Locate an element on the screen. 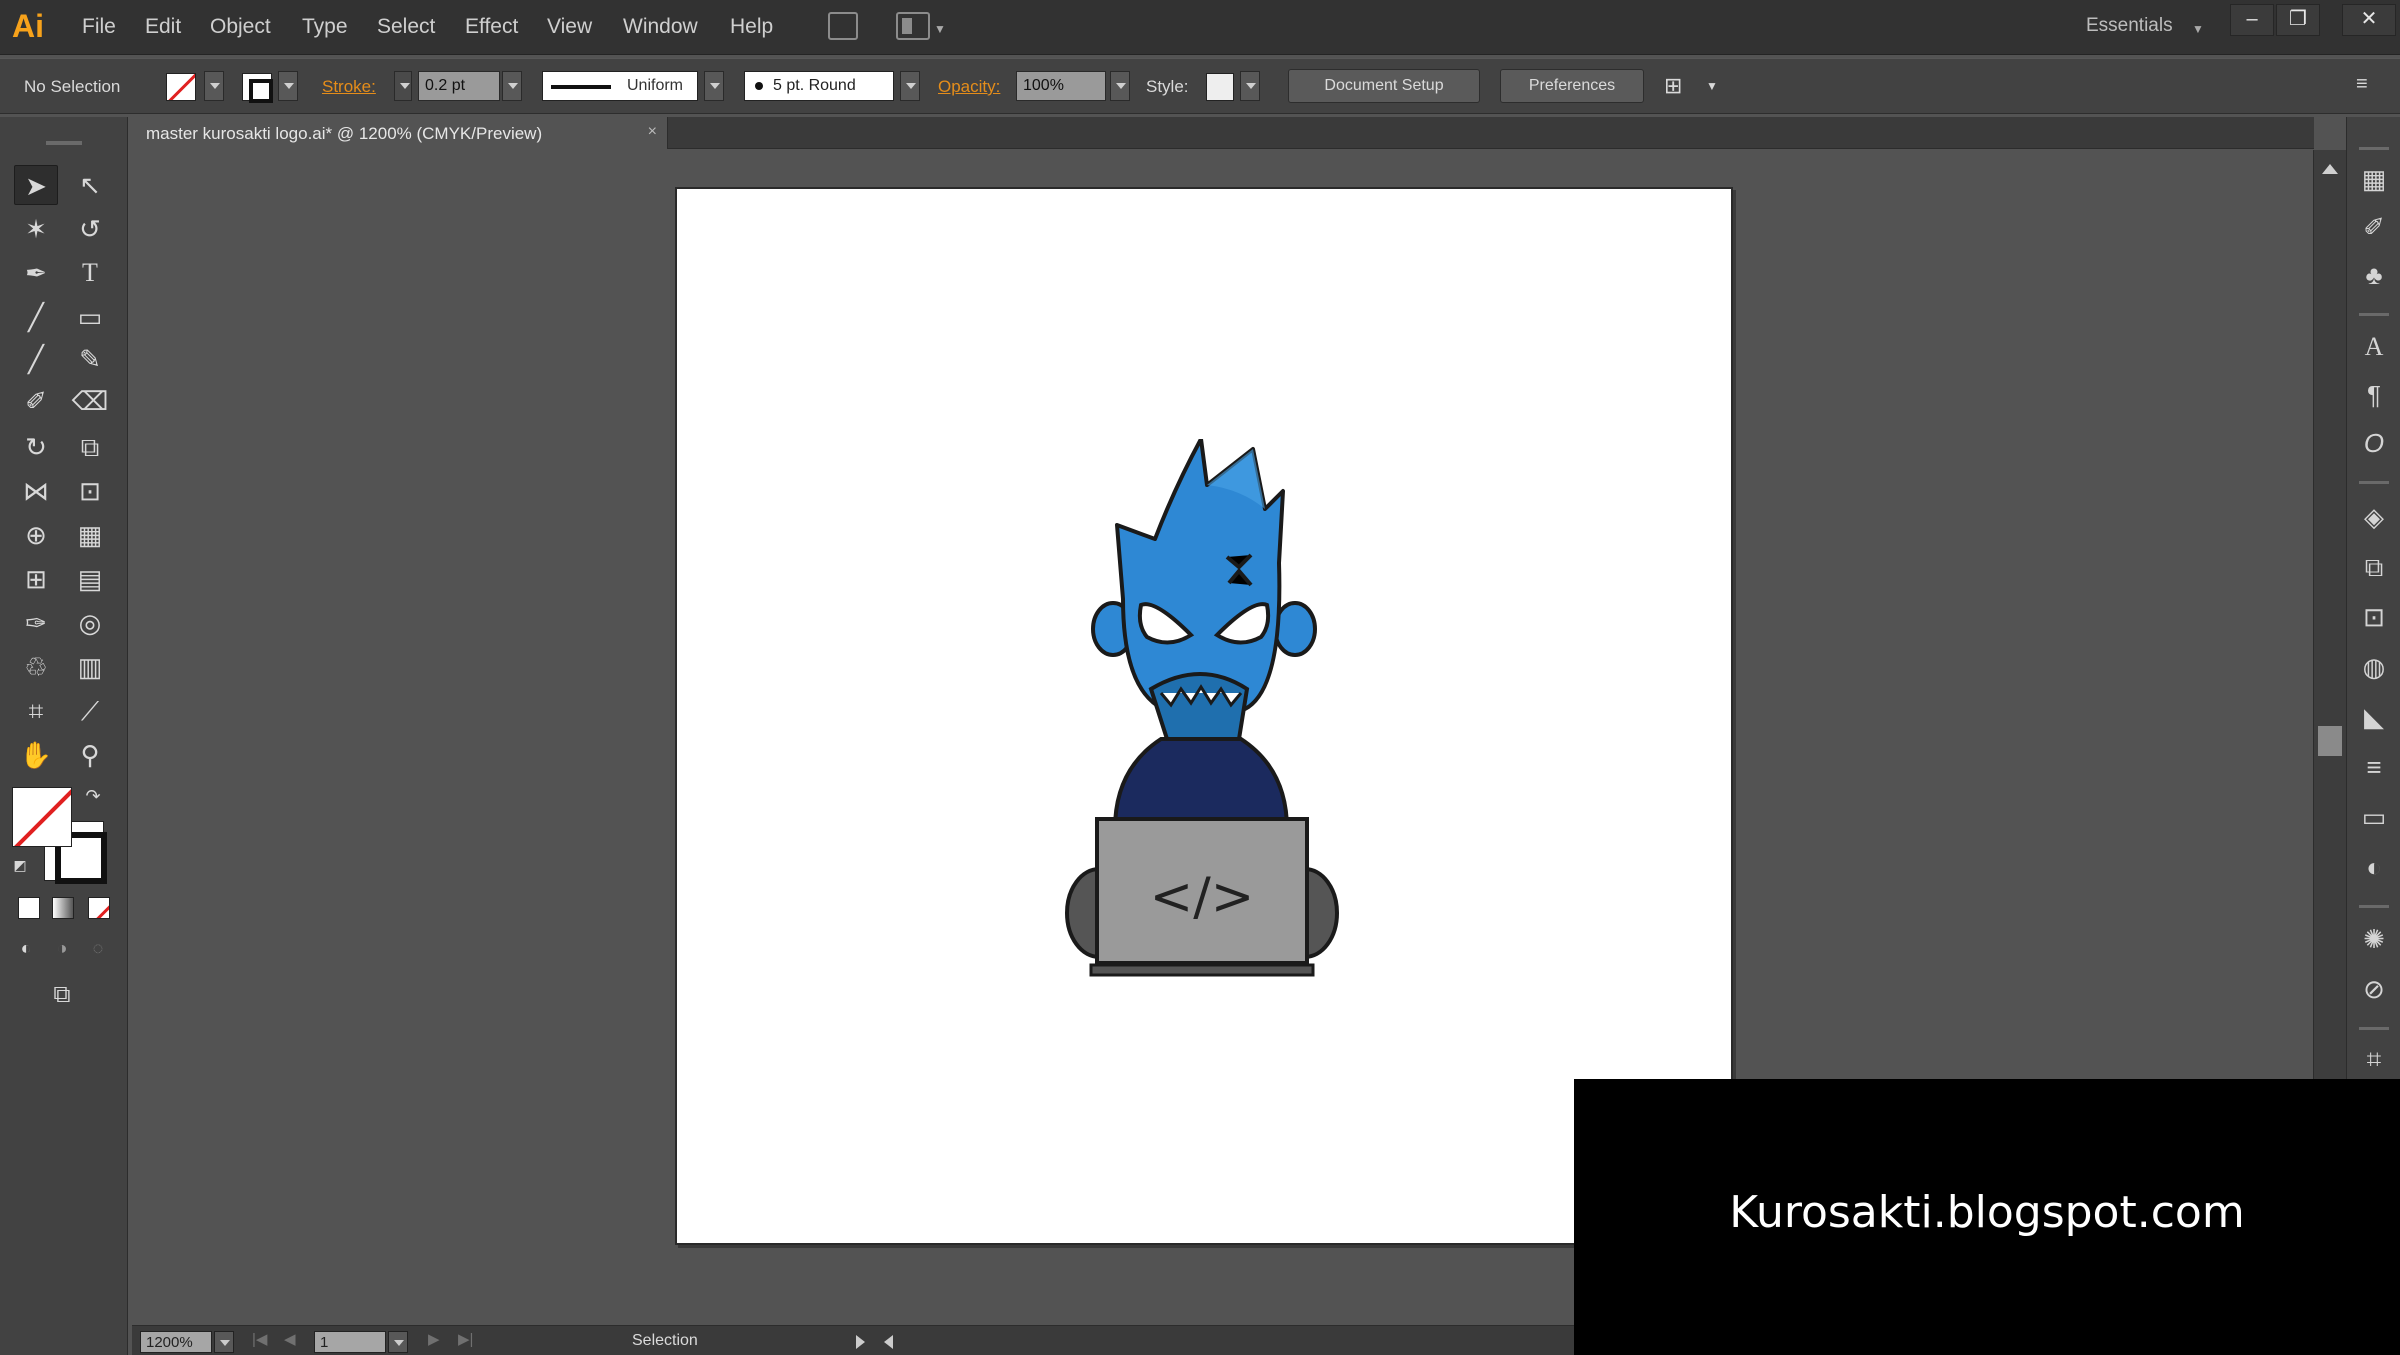  panel-grip is located at coordinates (64, 143).